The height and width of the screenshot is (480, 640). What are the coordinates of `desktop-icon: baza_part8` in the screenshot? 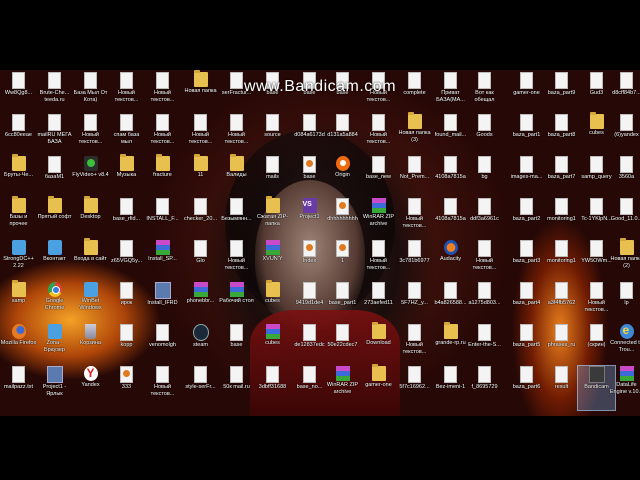 It's located at (561, 136).